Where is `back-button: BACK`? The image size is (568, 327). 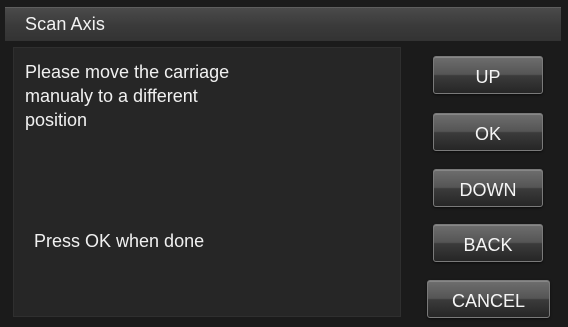
back-button: BACK is located at coordinates (488, 243).